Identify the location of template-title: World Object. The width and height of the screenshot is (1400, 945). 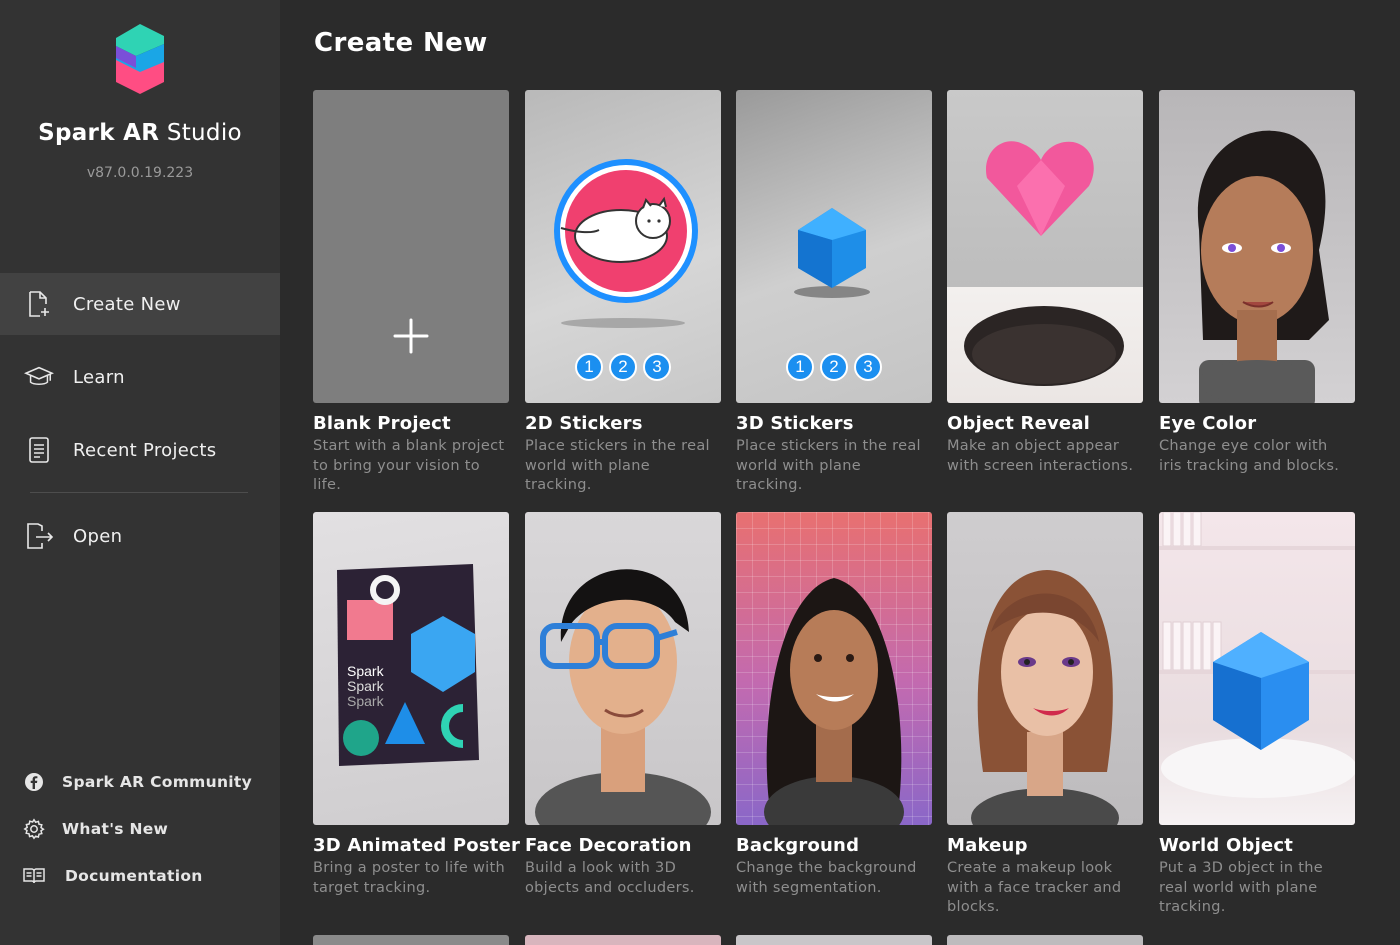
(1226, 845).